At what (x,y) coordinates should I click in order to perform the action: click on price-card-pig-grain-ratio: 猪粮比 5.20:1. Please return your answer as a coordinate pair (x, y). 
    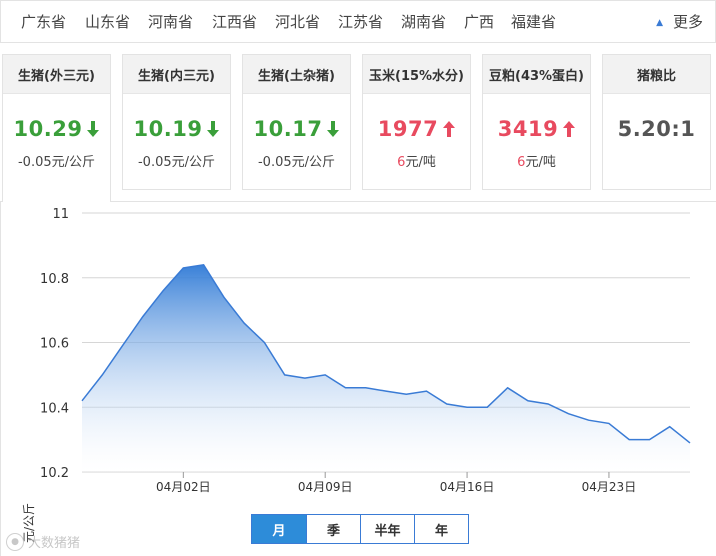
    Looking at the image, I should click on (656, 122).